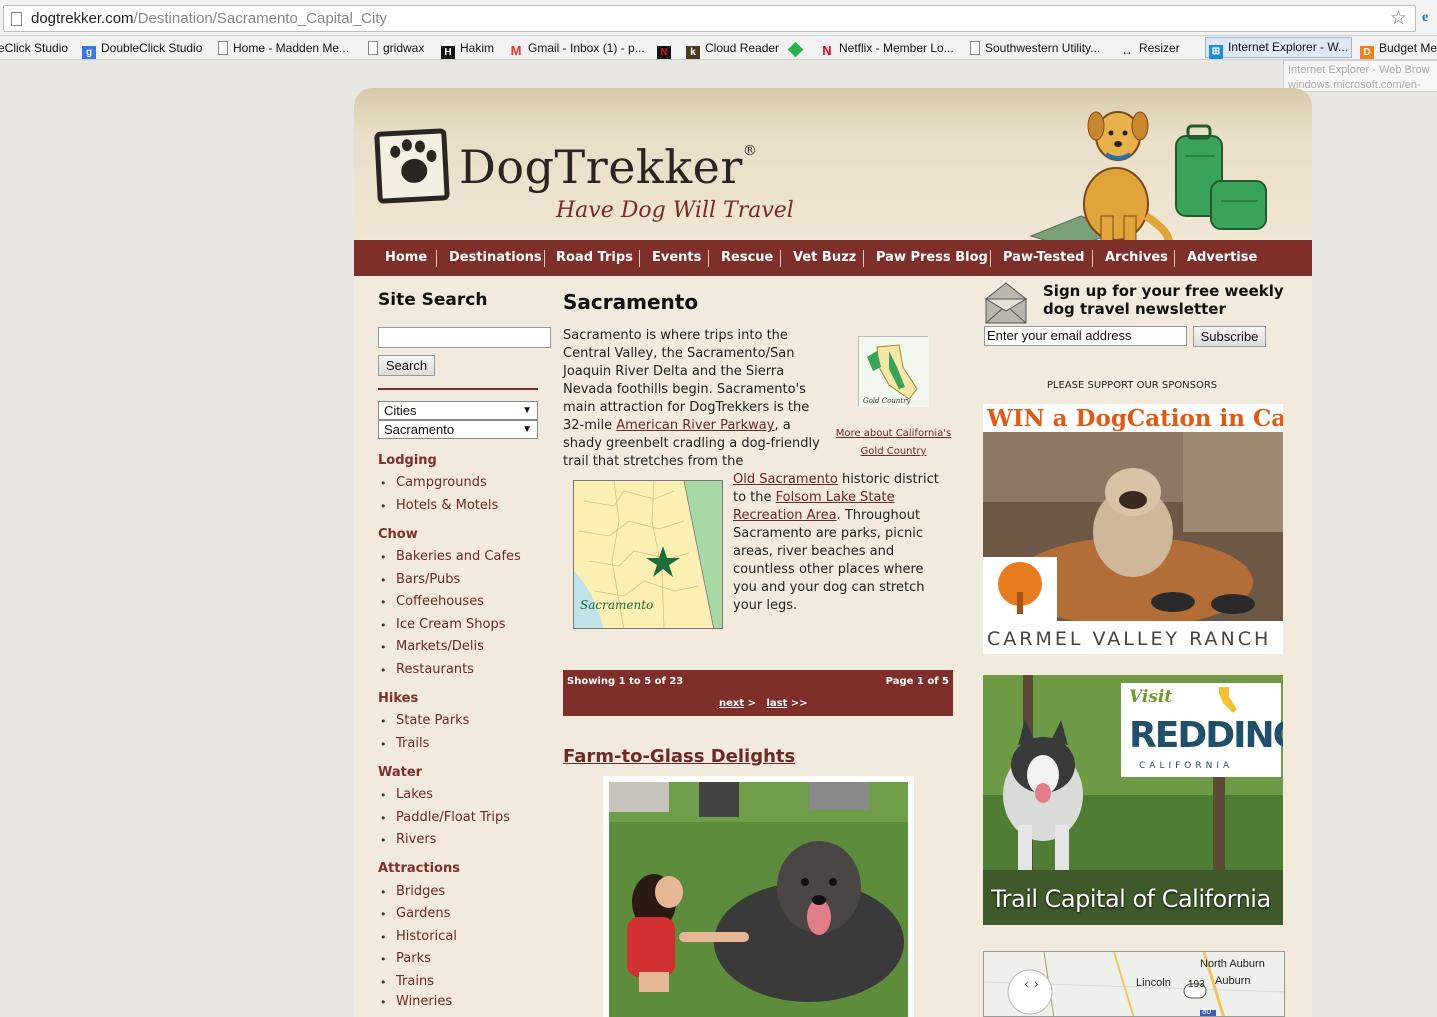 The image size is (1437, 1017). What do you see at coordinates (1398, 18) in the screenshot?
I see `bookmark-star-icon: ☆` at bounding box center [1398, 18].